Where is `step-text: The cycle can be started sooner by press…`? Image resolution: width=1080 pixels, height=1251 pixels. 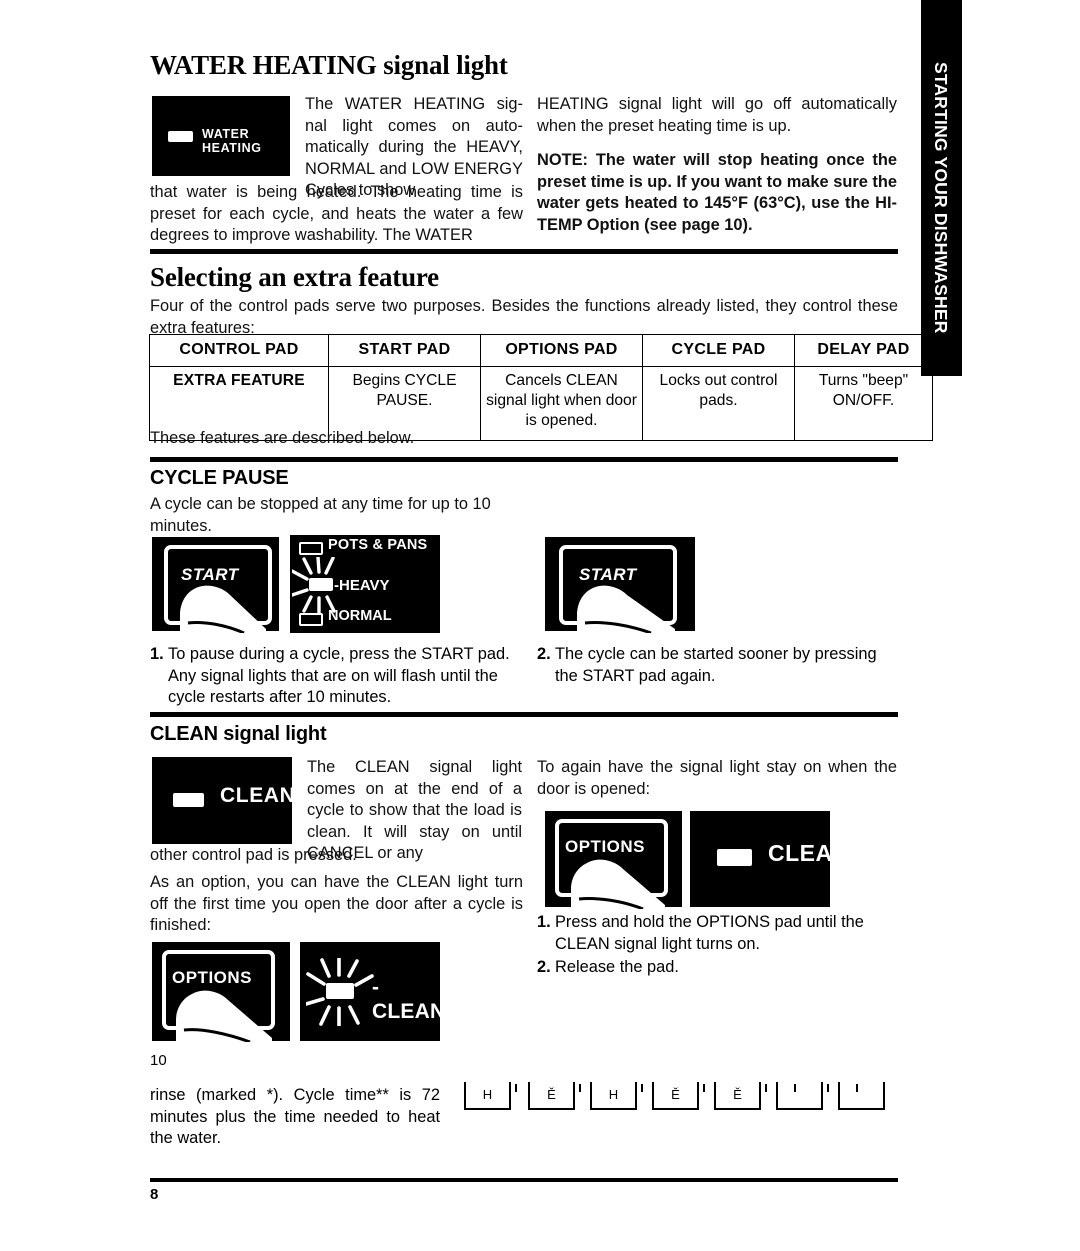 step-text: The cycle can be started sooner by press… is located at coordinates (716, 665).